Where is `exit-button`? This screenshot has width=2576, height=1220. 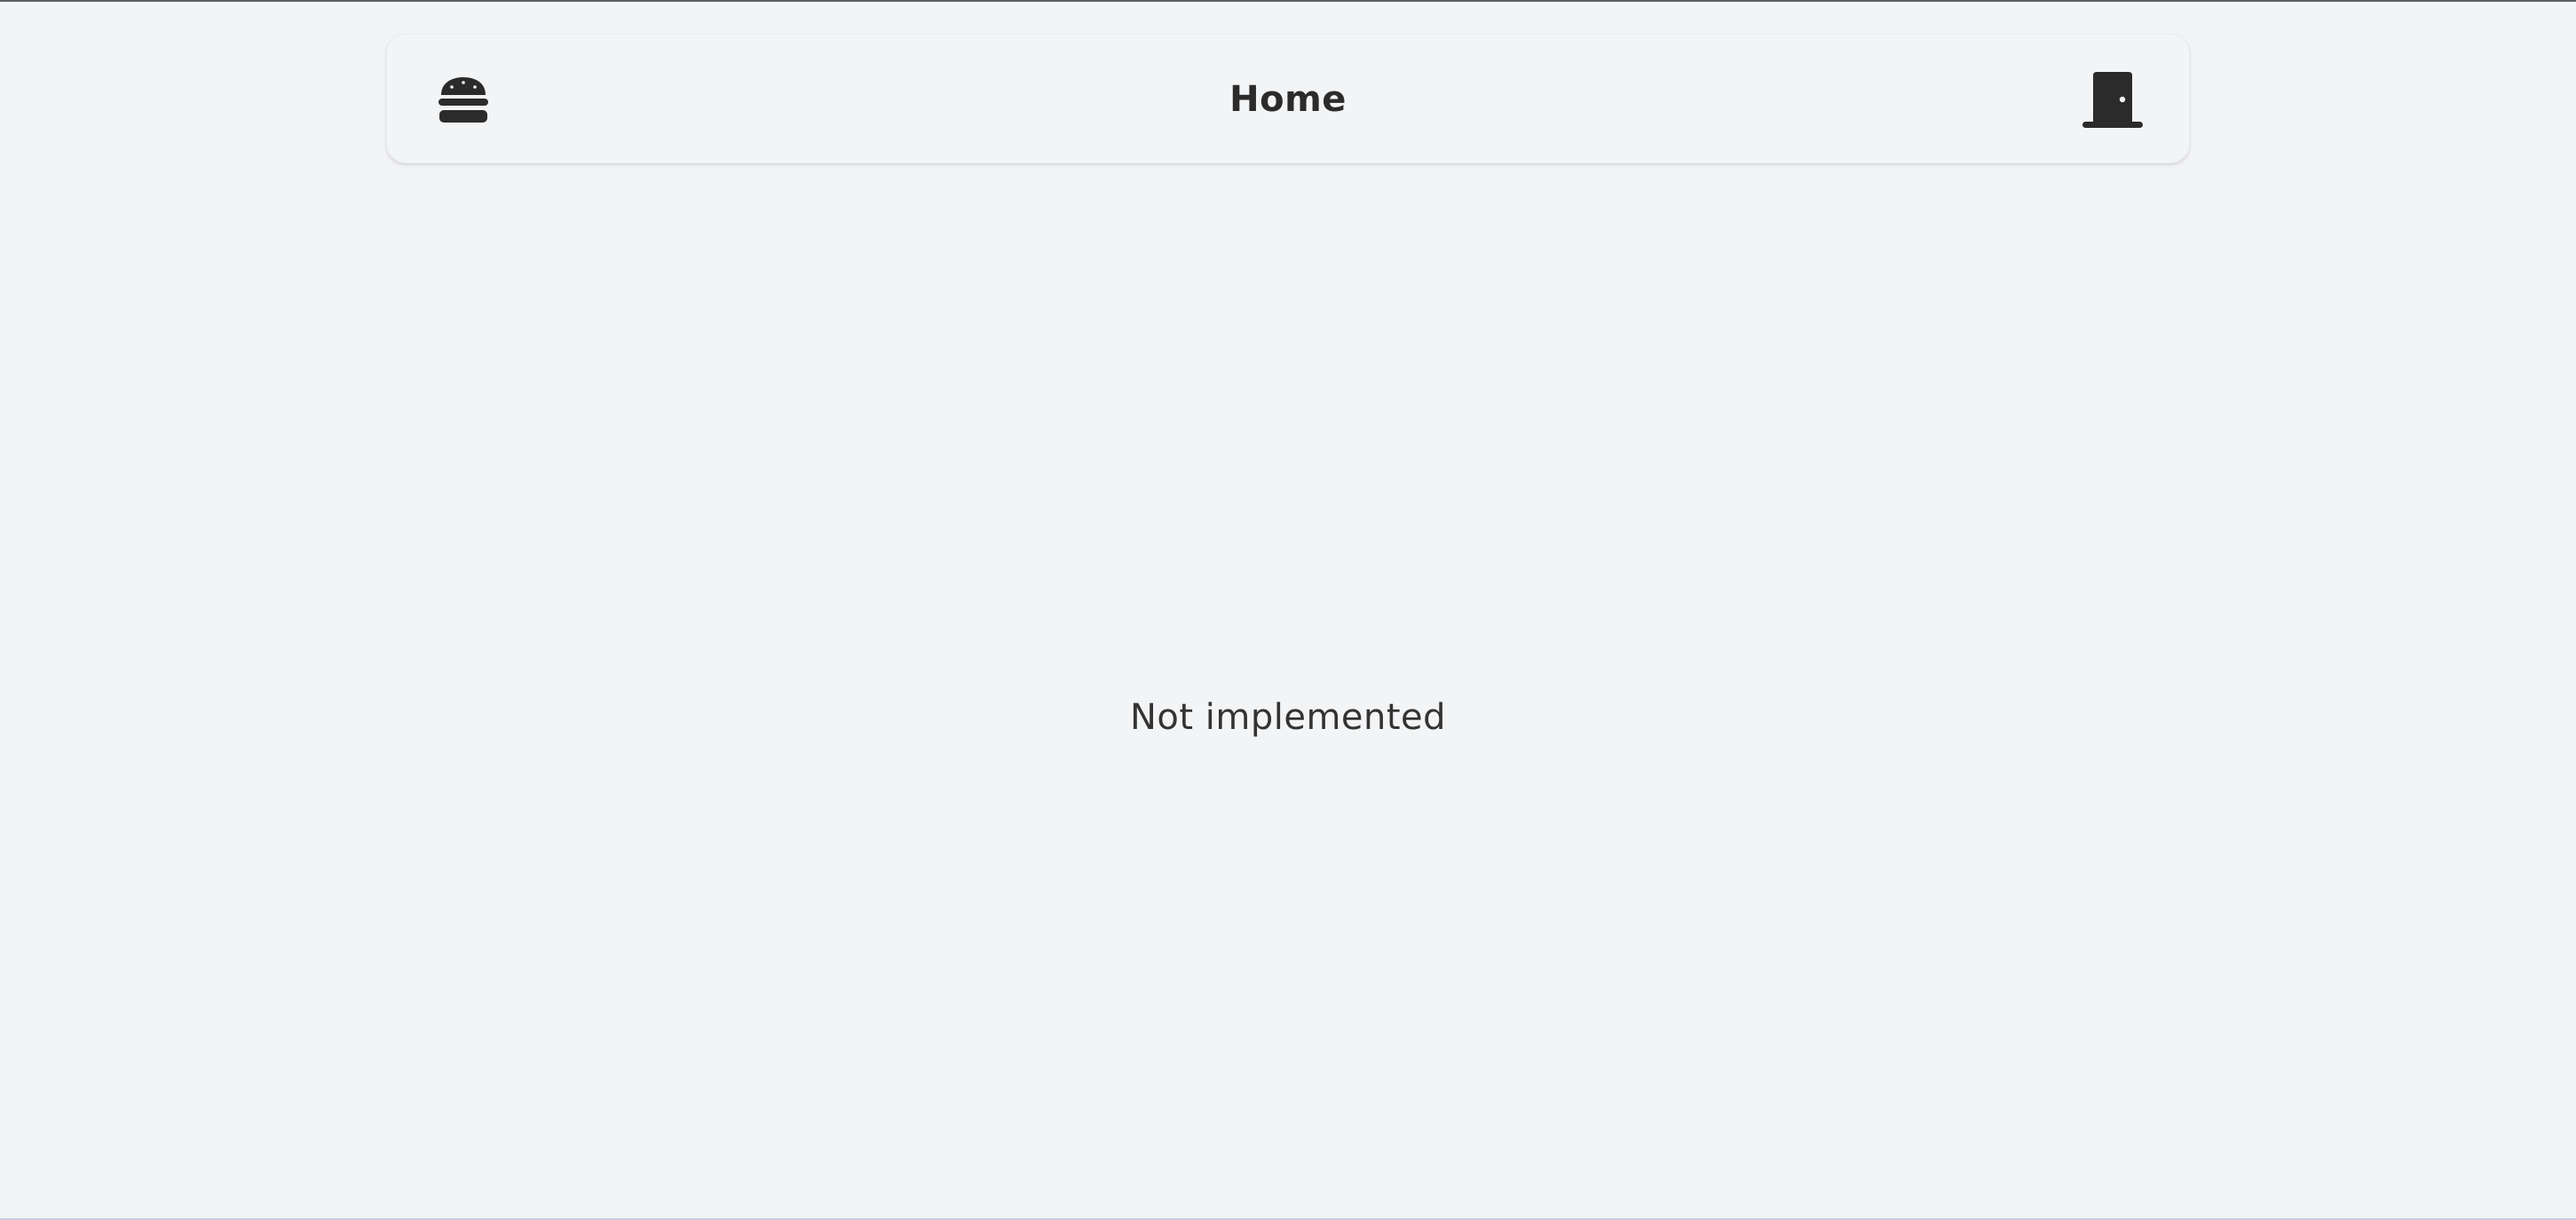
exit-button is located at coordinates (2112, 99).